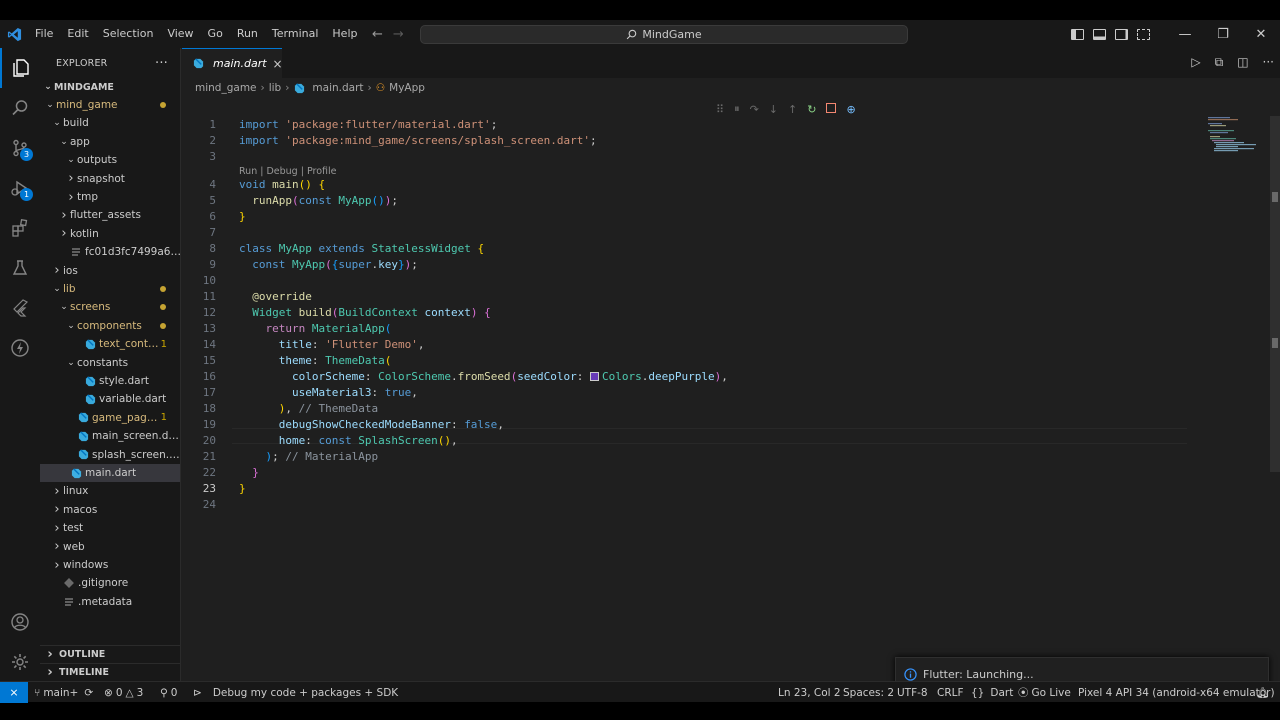 Image resolution: width=1280 pixels, height=720 pixels. Describe the element at coordinates (123, 692) in the screenshot. I see `problems-indicator: ⊗ 0 △ 3` at that location.